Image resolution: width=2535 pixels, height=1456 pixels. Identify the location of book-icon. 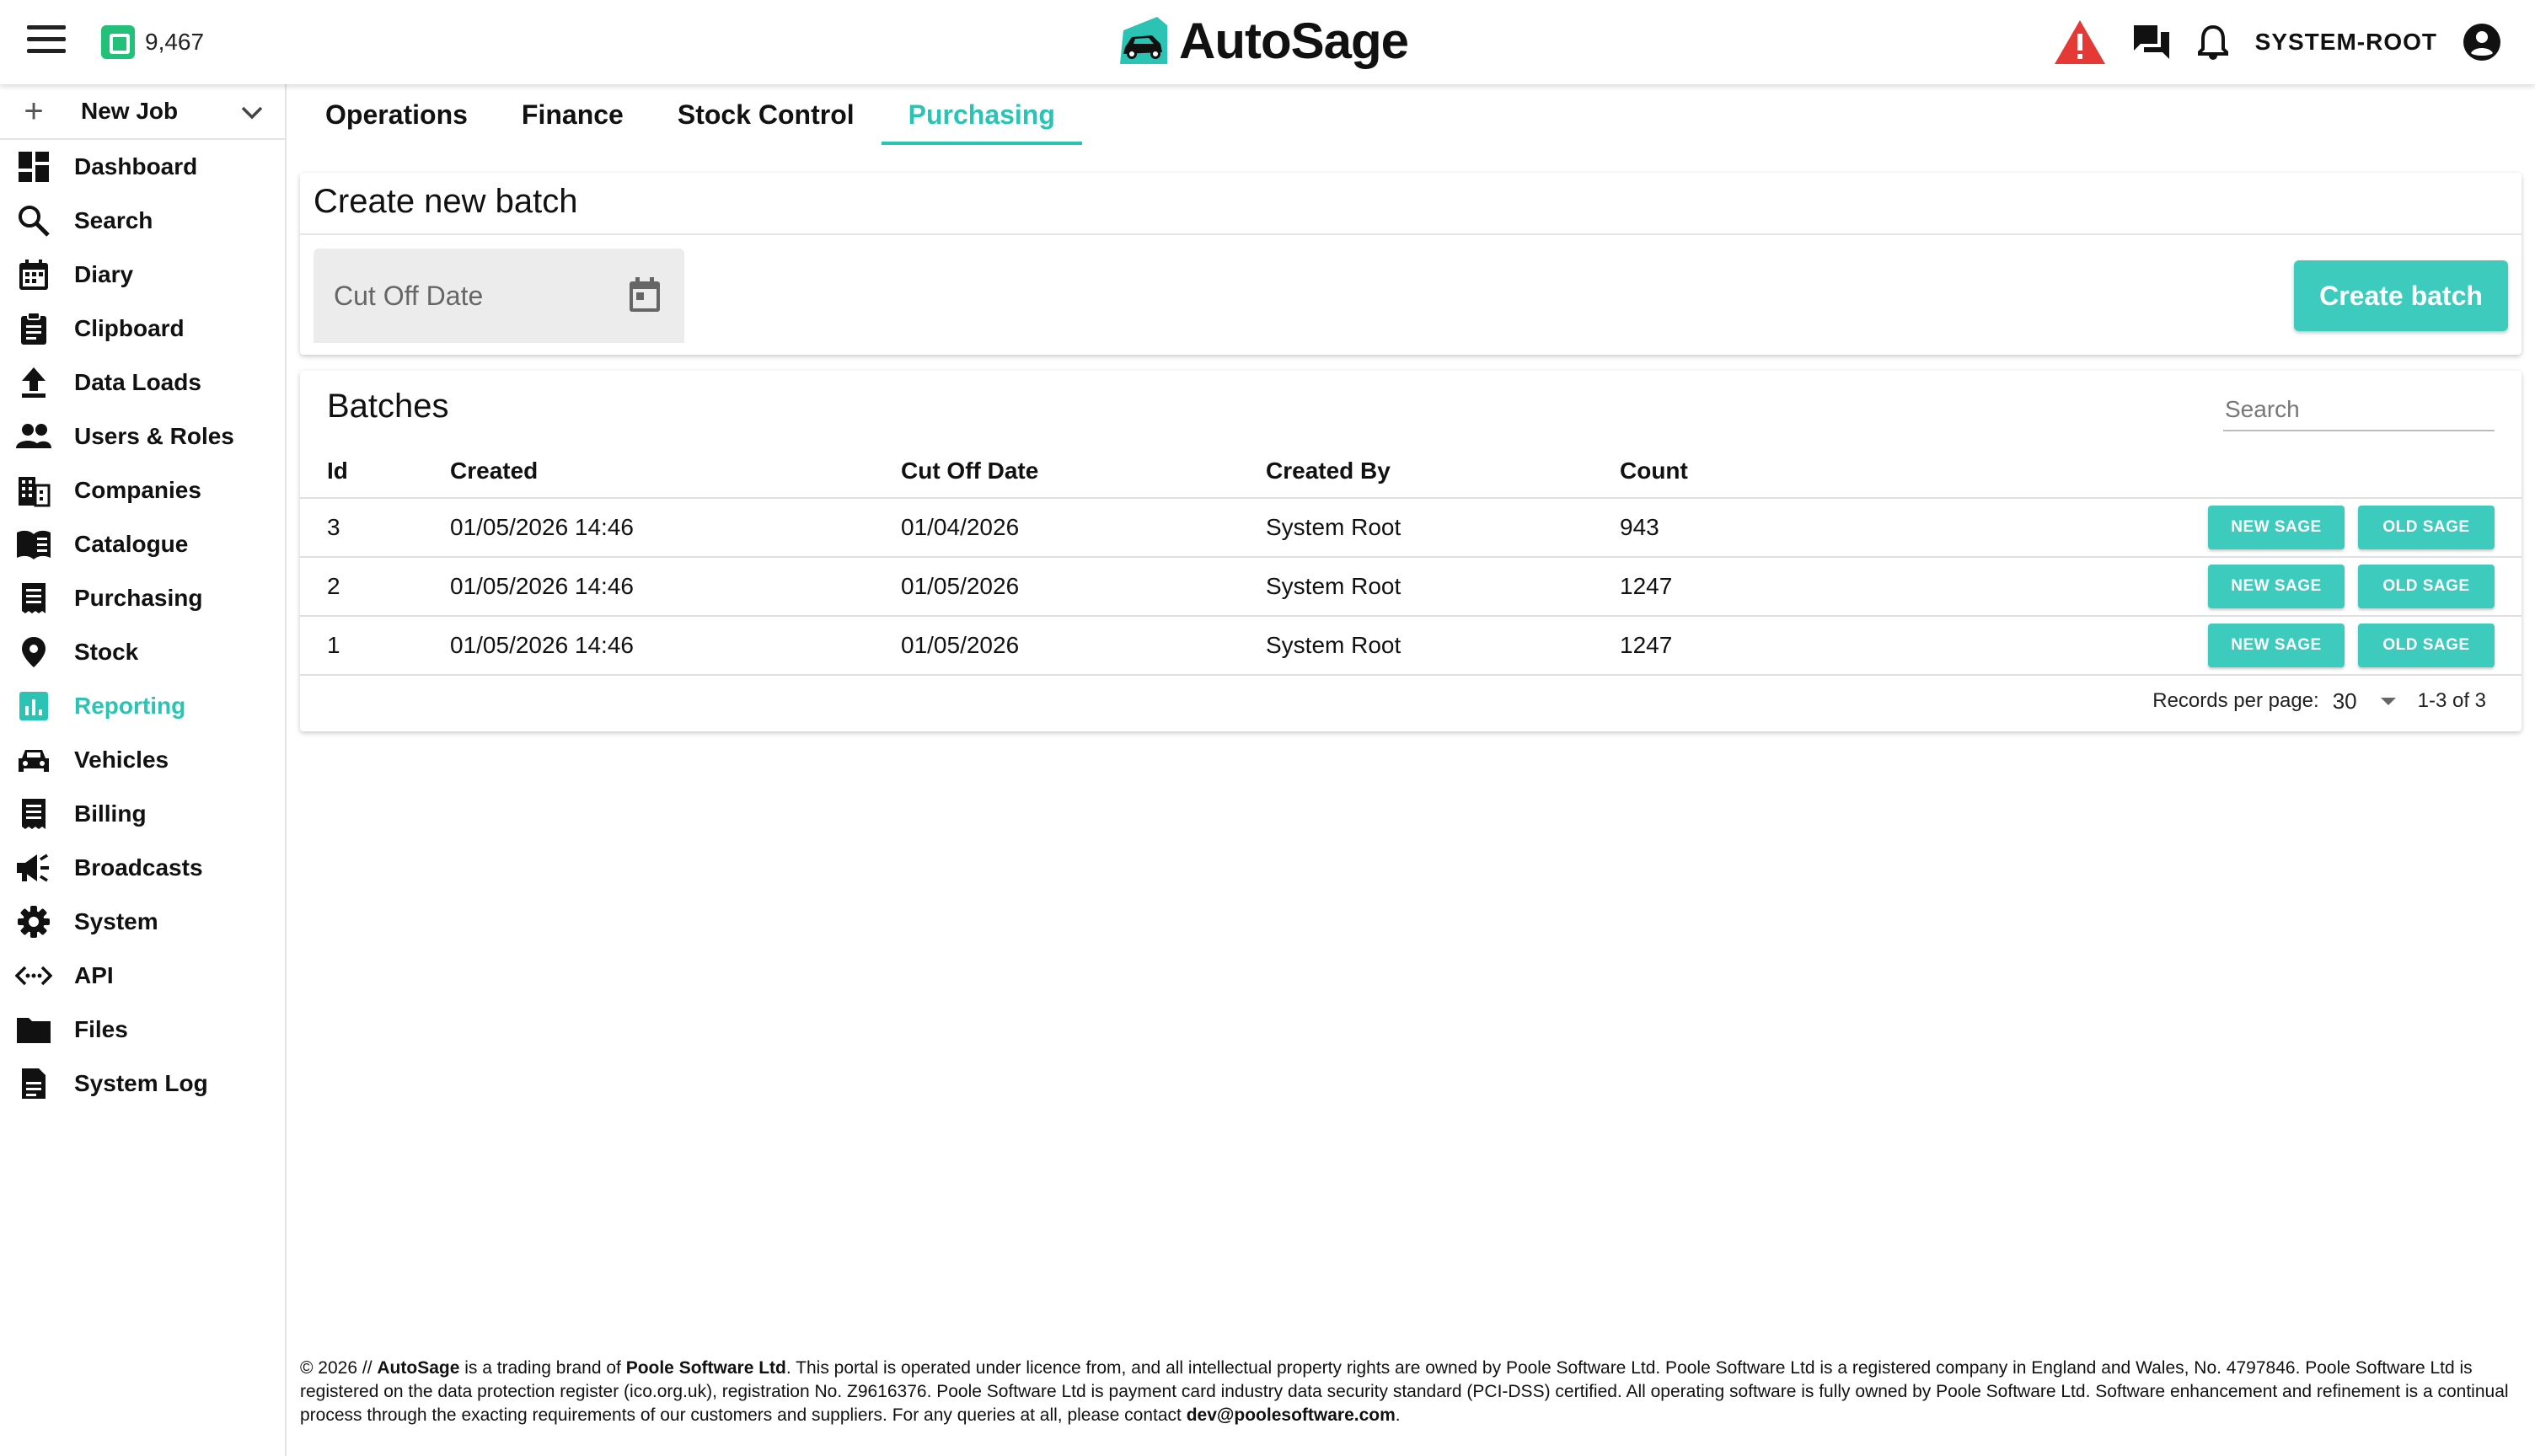
(33, 544).